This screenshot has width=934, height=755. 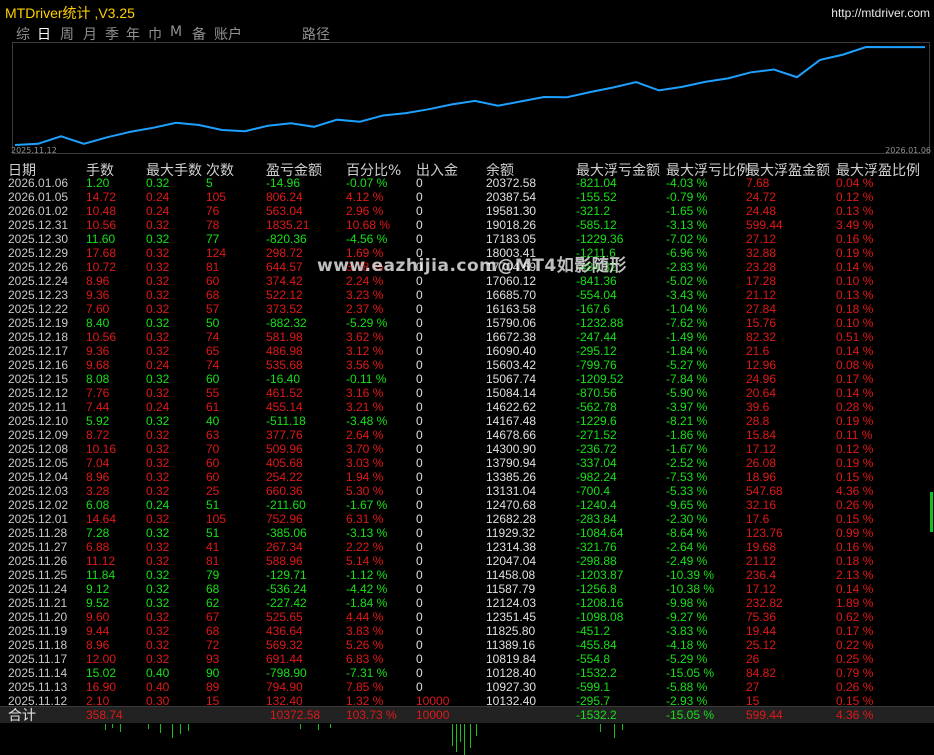 What do you see at coordinates (761, 645) in the screenshot?
I see `table-cell: 25.12` at bounding box center [761, 645].